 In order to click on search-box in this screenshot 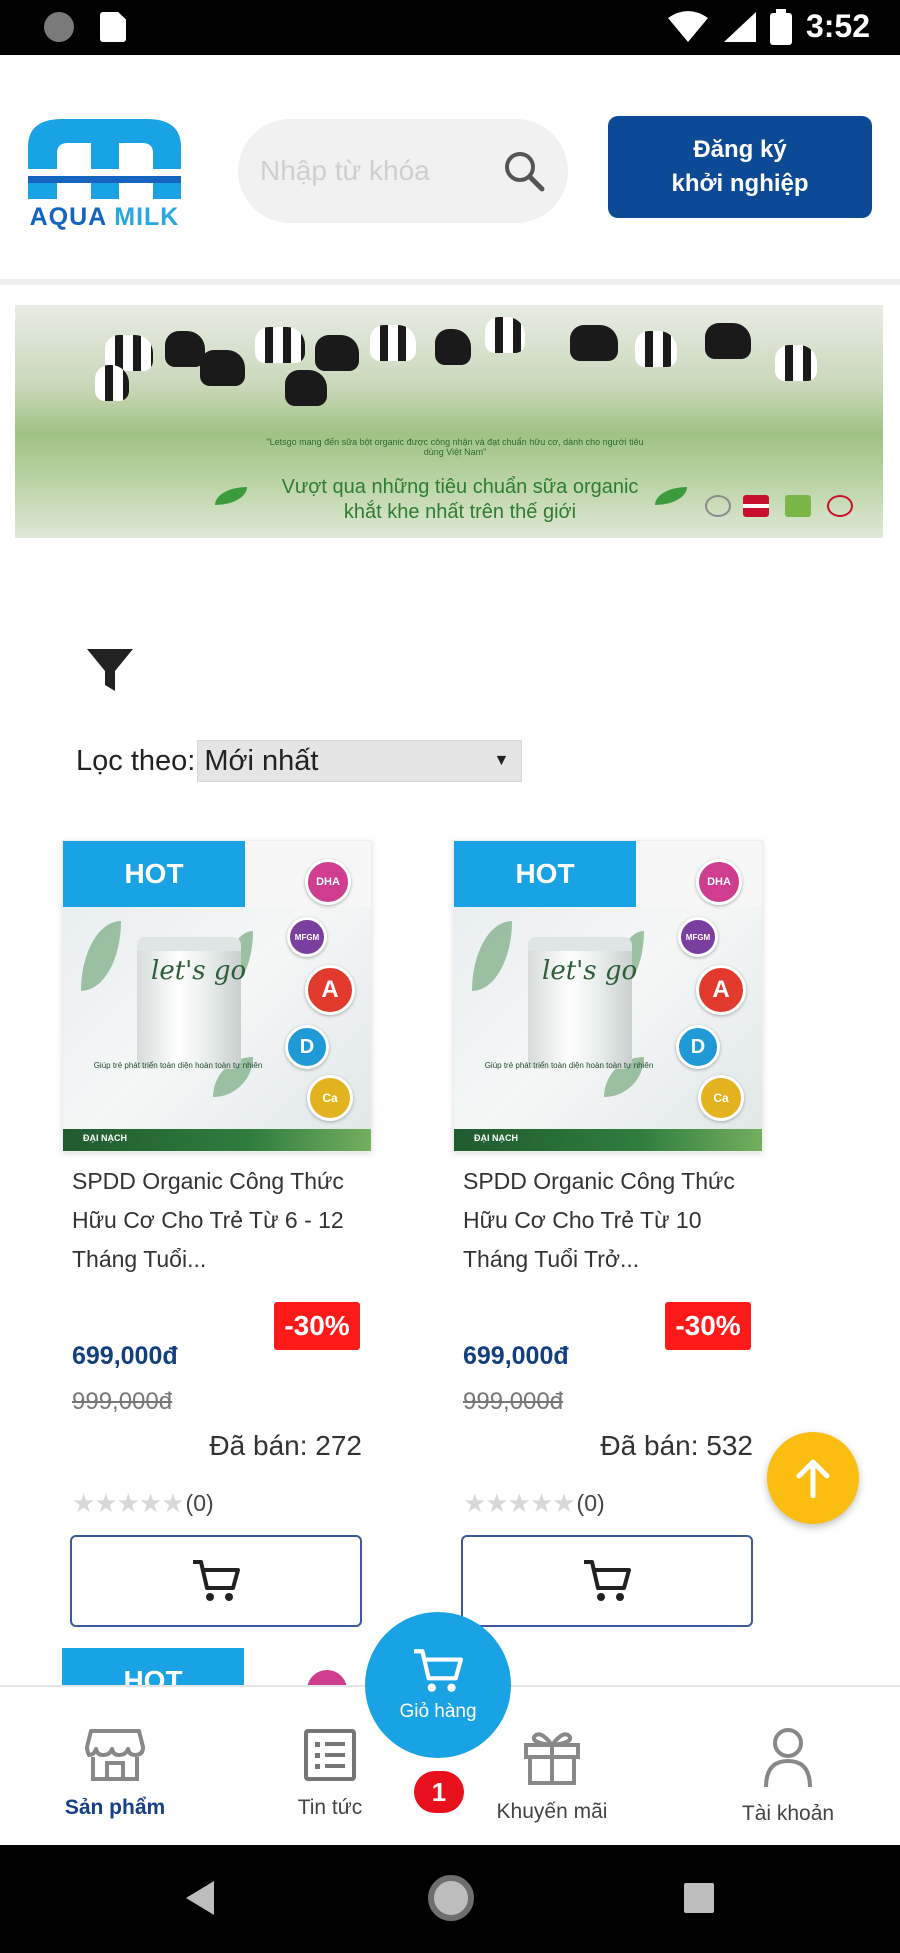, I will do `click(403, 171)`.